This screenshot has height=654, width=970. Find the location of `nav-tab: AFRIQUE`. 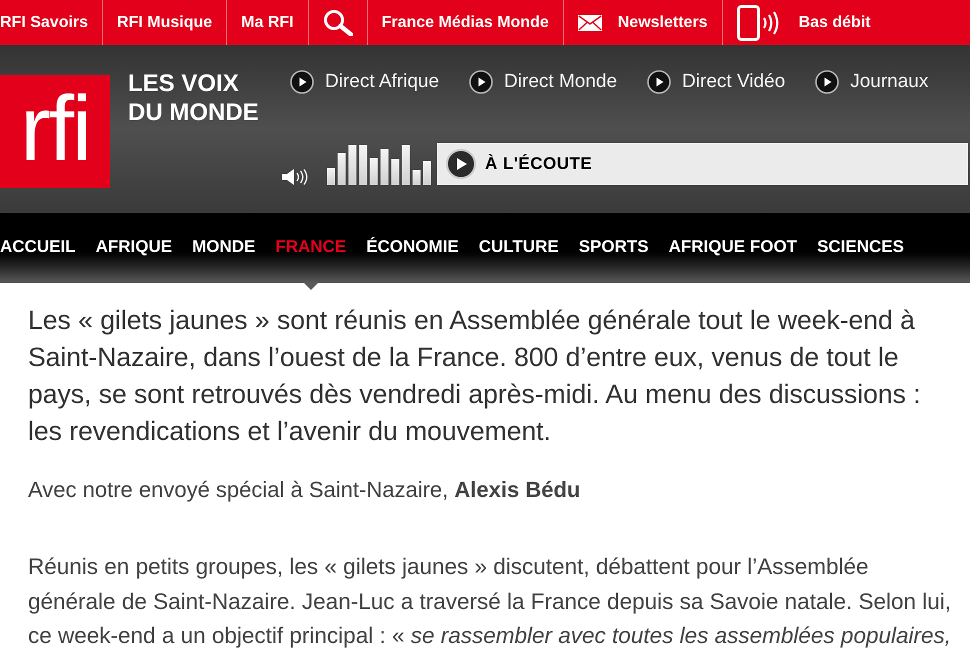

nav-tab: AFRIQUE is located at coordinates (134, 247).